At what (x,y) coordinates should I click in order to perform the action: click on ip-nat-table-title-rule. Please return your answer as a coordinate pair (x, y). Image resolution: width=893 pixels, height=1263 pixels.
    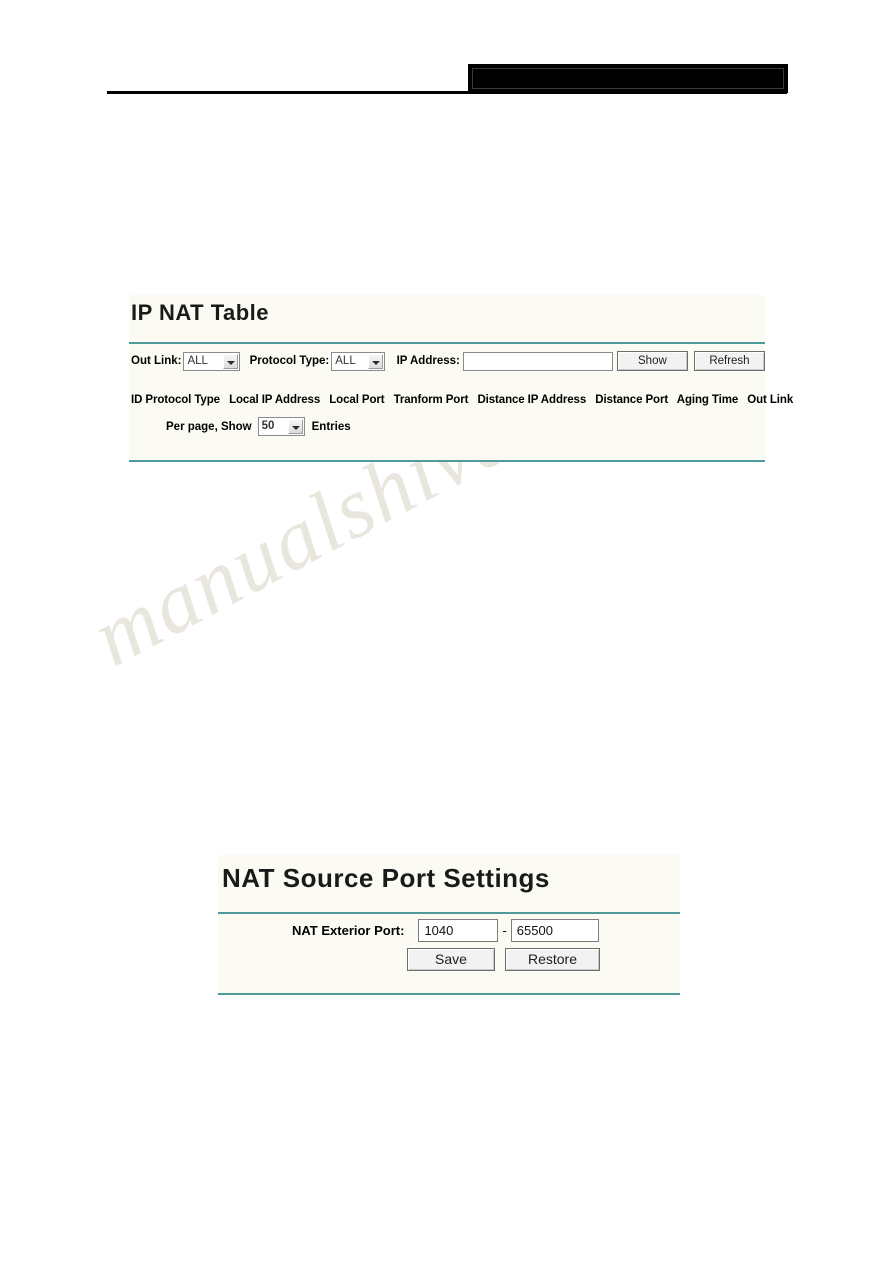
    Looking at the image, I should click on (447, 343).